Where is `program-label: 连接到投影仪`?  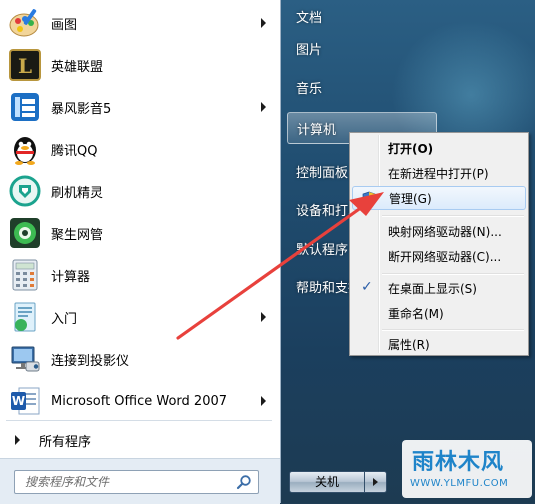 program-label: 连接到投影仪 is located at coordinates (90, 361).